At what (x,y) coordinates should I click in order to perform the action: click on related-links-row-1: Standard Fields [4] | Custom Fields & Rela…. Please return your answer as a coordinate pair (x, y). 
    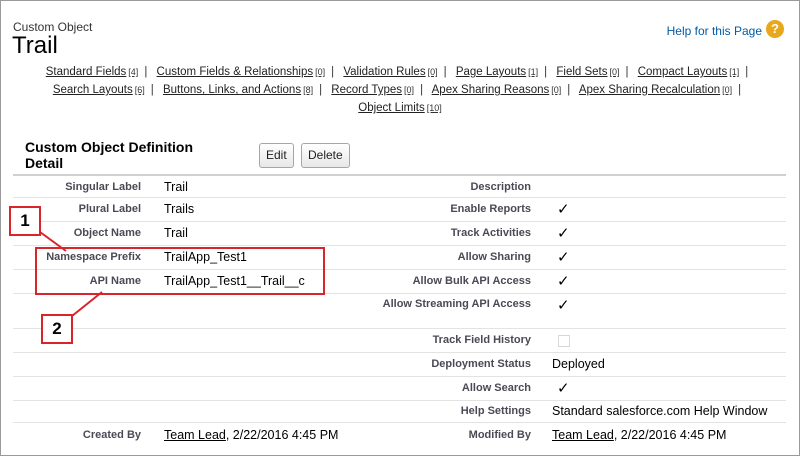
    Looking at the image, I should click on (397, 72).